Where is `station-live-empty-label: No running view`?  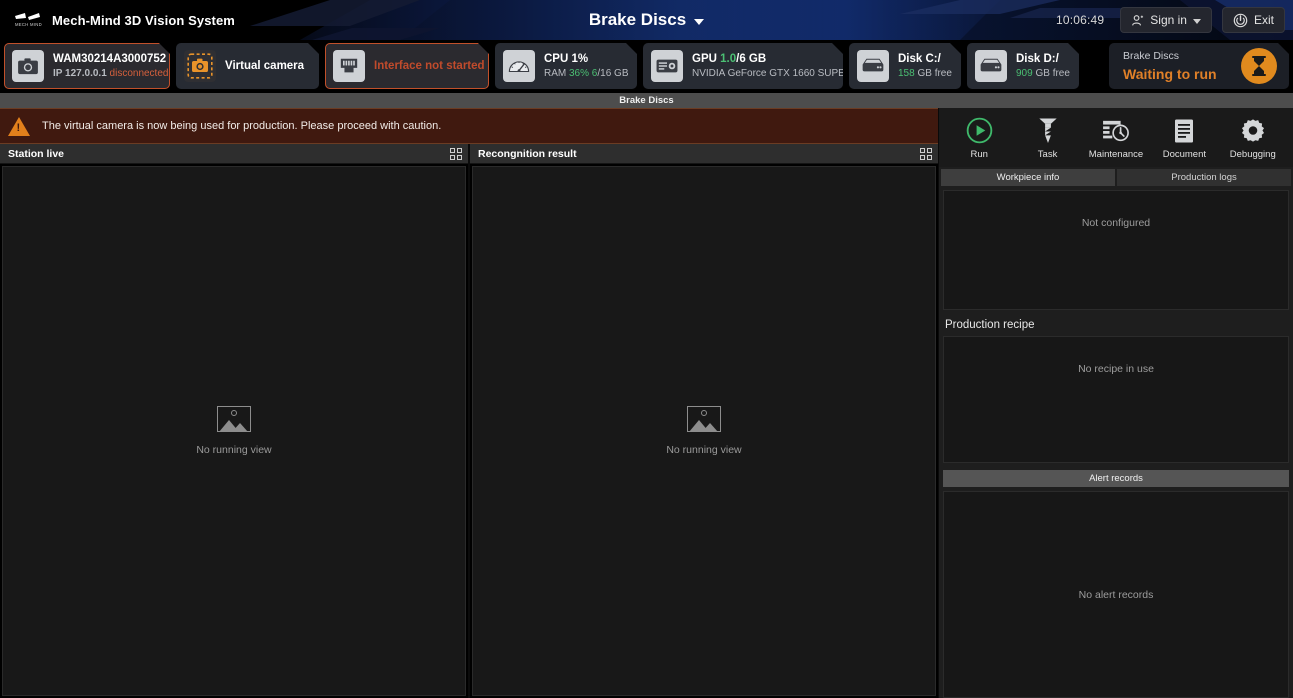
station-live-empty-label: No running view is located at coordinates (234, 450).